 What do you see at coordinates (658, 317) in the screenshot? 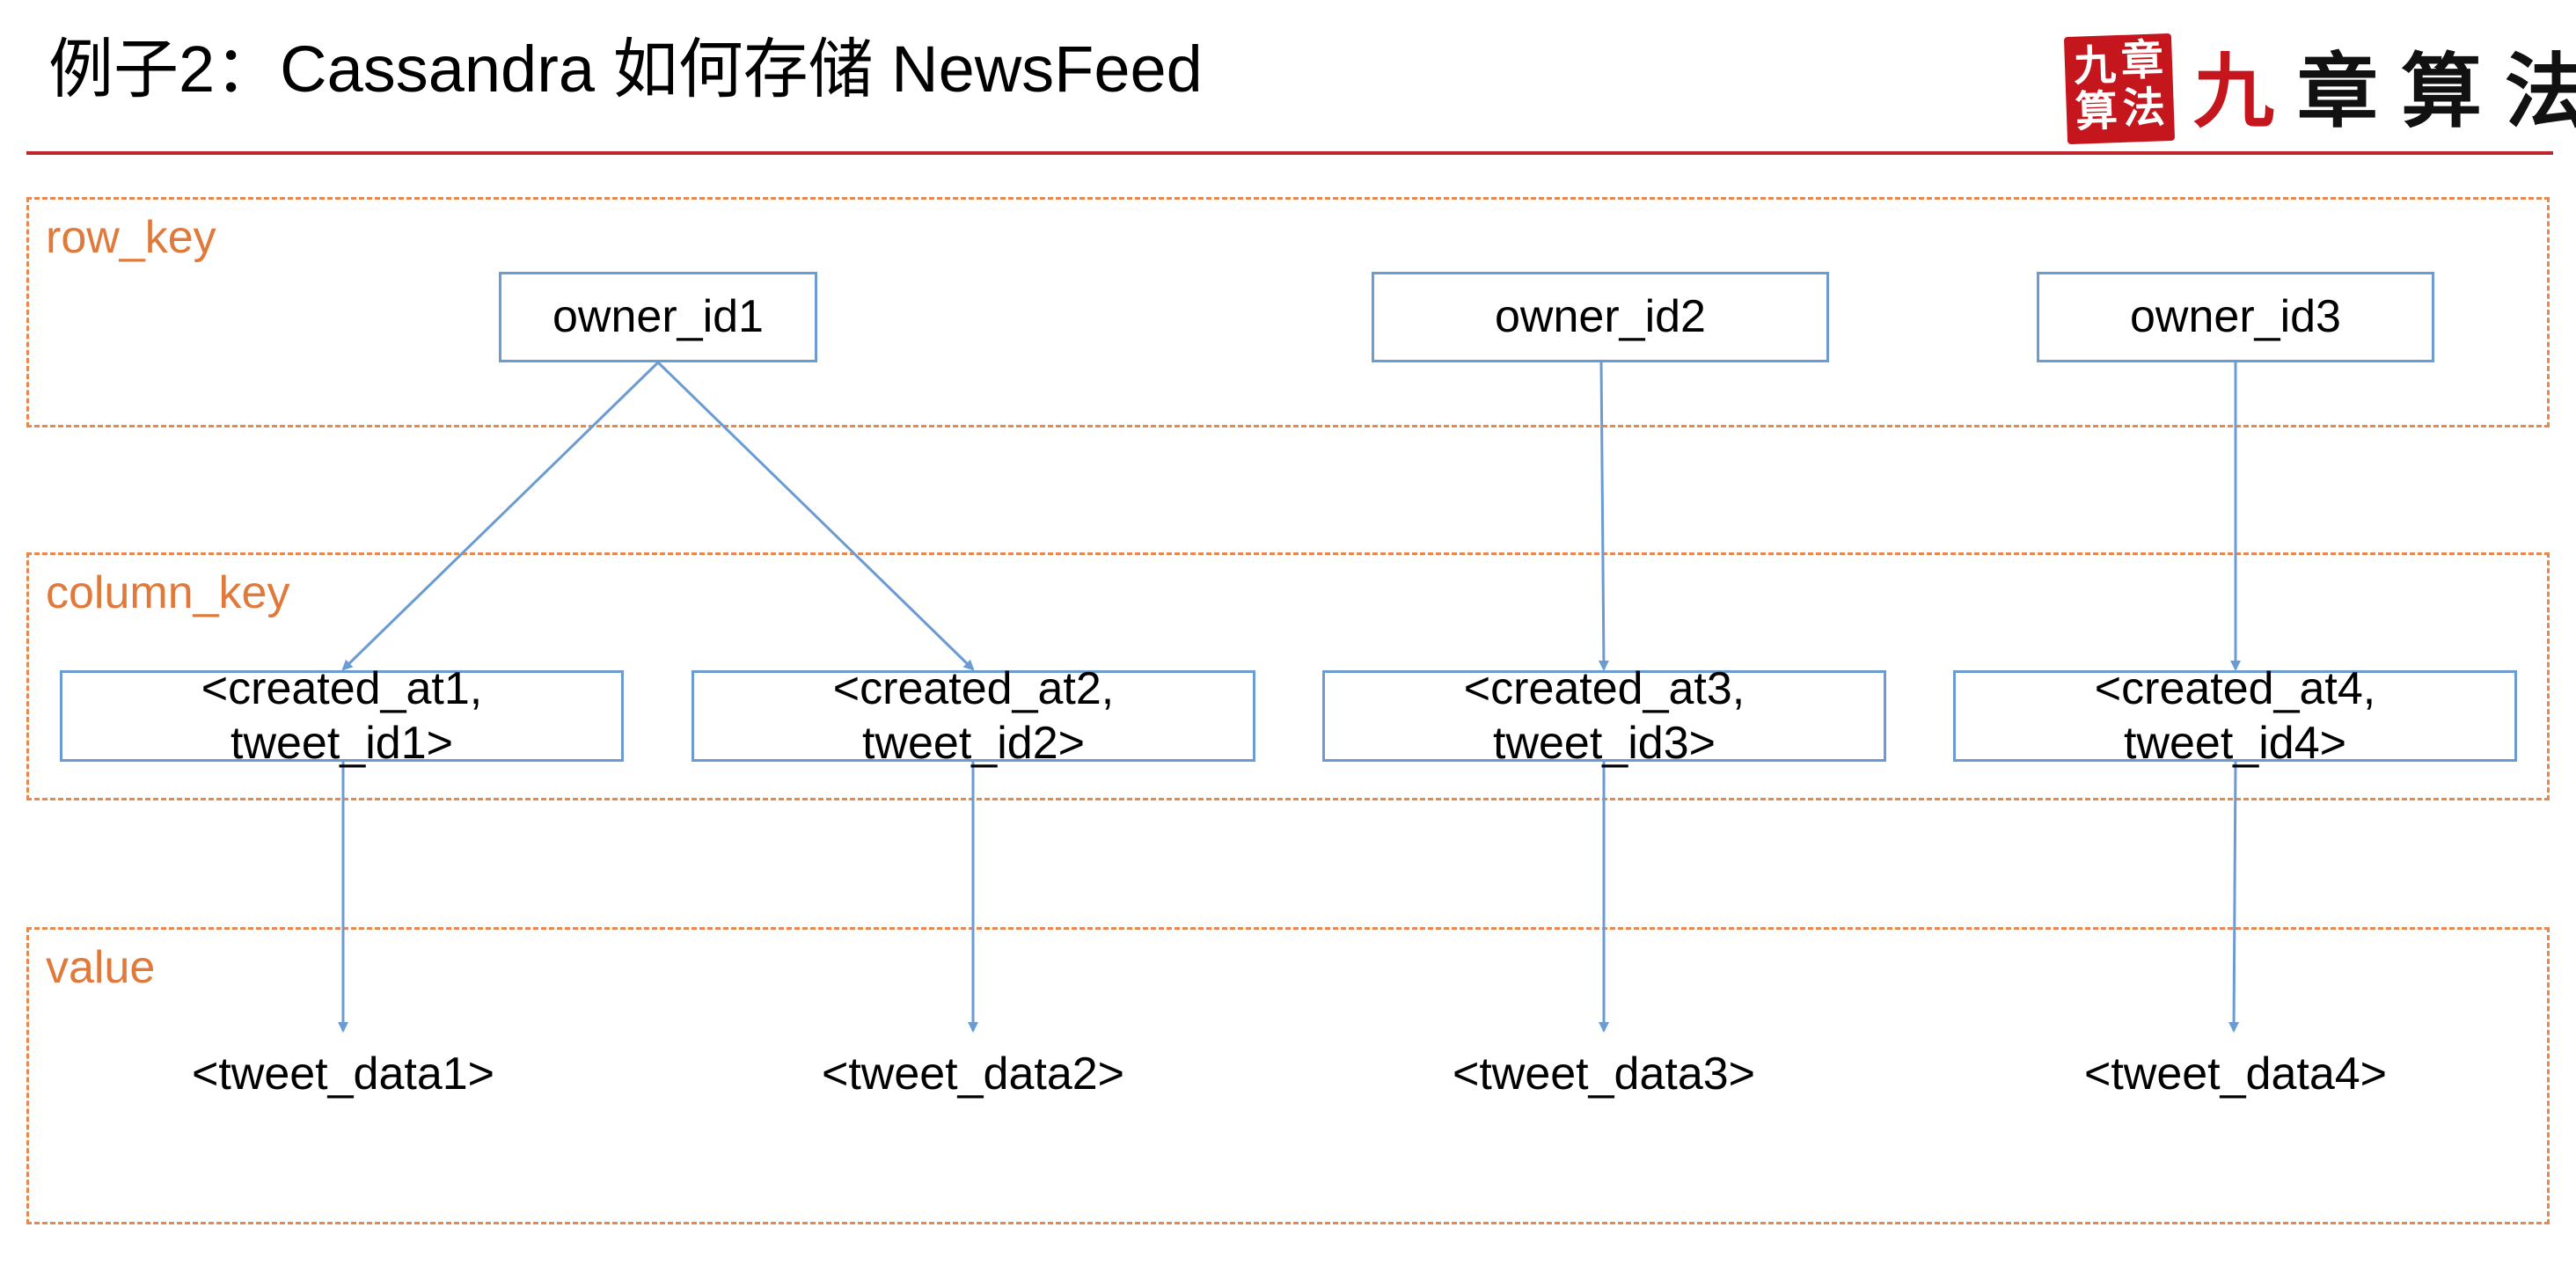
I see `row-key-box-owner-id1: owner_id1` at bounding box center [658, 317].